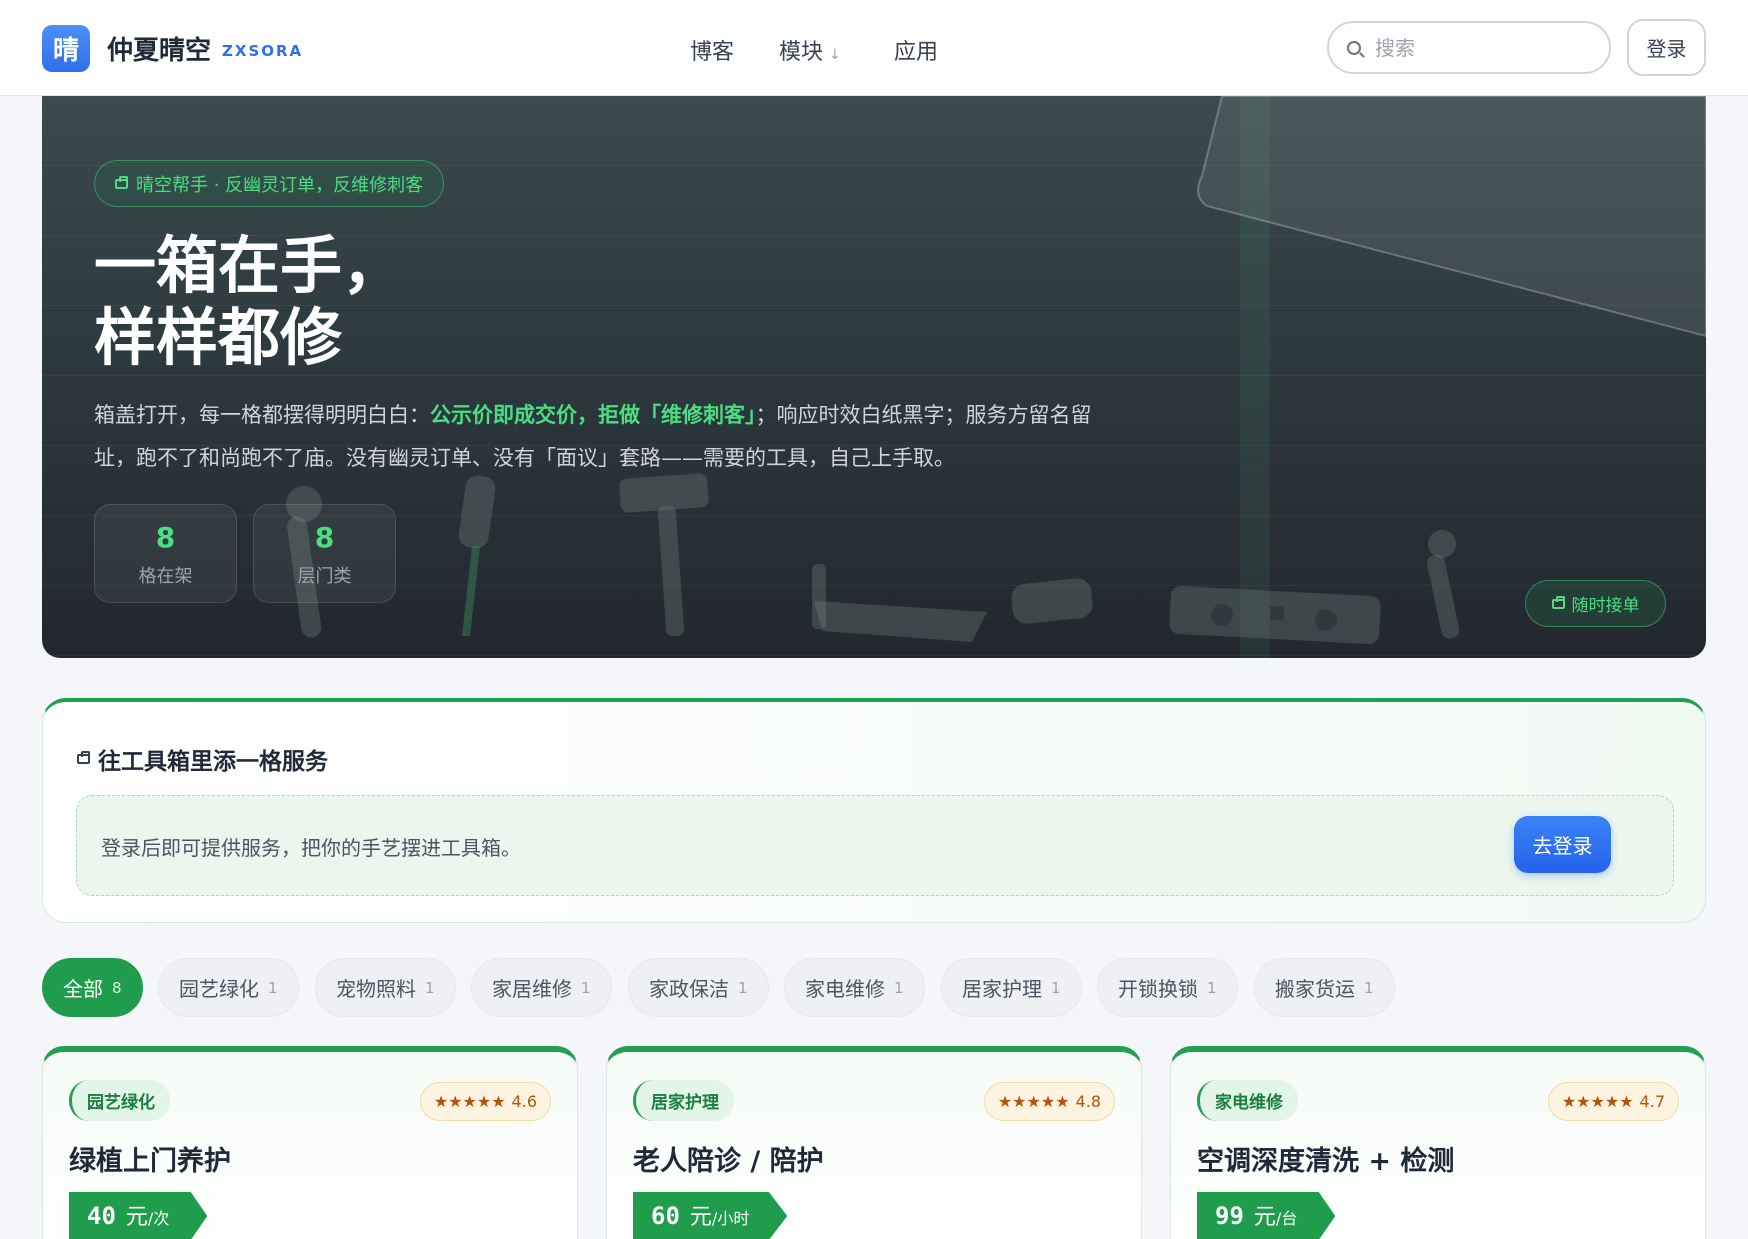  Describe the element at coordinates (1158, 989) in the screenshot. I see `filter-label: 开锁换锁` at that location.